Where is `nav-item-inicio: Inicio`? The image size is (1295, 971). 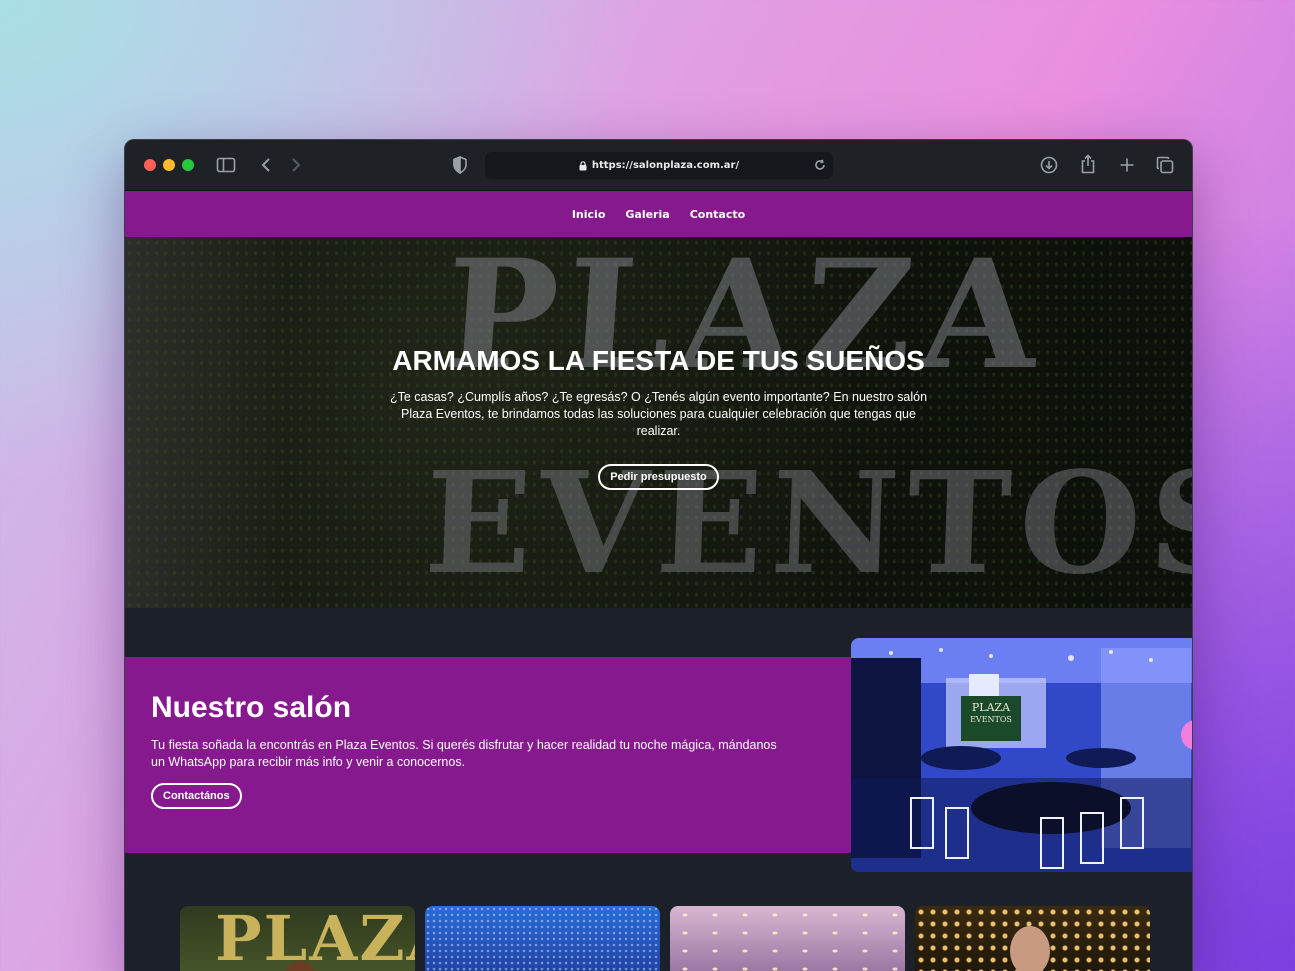 nav-item-inicio: Inicio is located at coordinates (589, 214).